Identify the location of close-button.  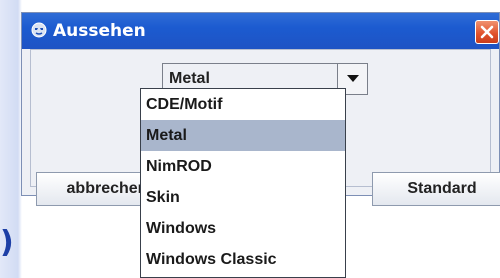
(487, 32).